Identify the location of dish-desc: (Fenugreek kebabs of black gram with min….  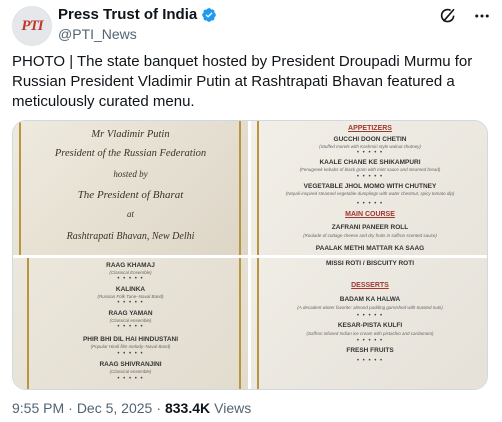
(370, 169).